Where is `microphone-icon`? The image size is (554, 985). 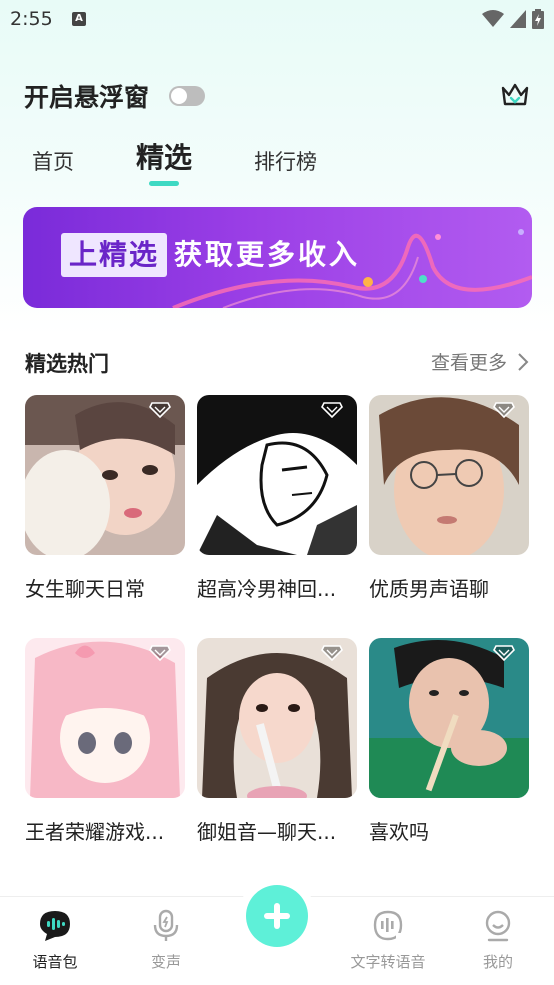
microphone-icon is located at coordinates (166, 925).